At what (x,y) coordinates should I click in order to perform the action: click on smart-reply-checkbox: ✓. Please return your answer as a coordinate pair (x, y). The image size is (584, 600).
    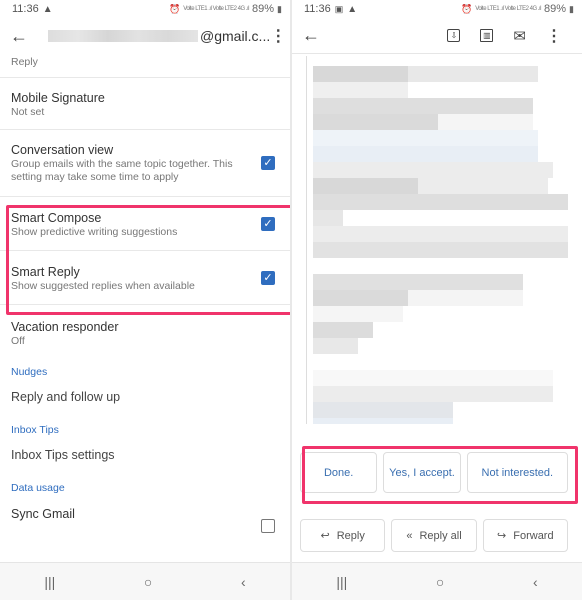
    Looking at the image, I should click on (268, 277).